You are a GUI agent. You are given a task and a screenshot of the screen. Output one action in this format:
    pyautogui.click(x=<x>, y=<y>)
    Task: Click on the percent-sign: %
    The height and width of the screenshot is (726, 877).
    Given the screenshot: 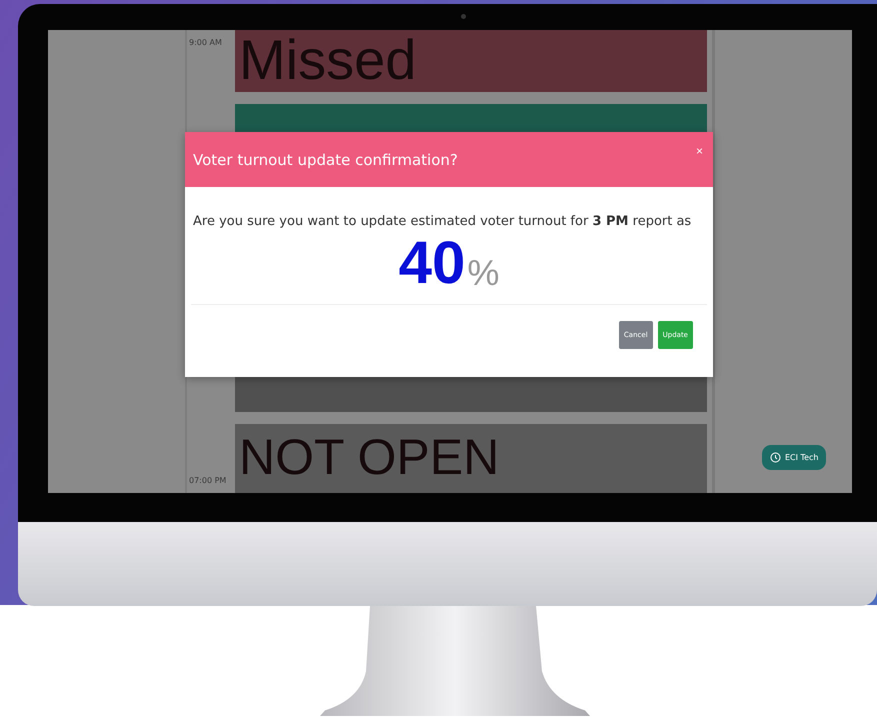 What is the action you would take?
    pyautogui.click(x=483, y=273)
    